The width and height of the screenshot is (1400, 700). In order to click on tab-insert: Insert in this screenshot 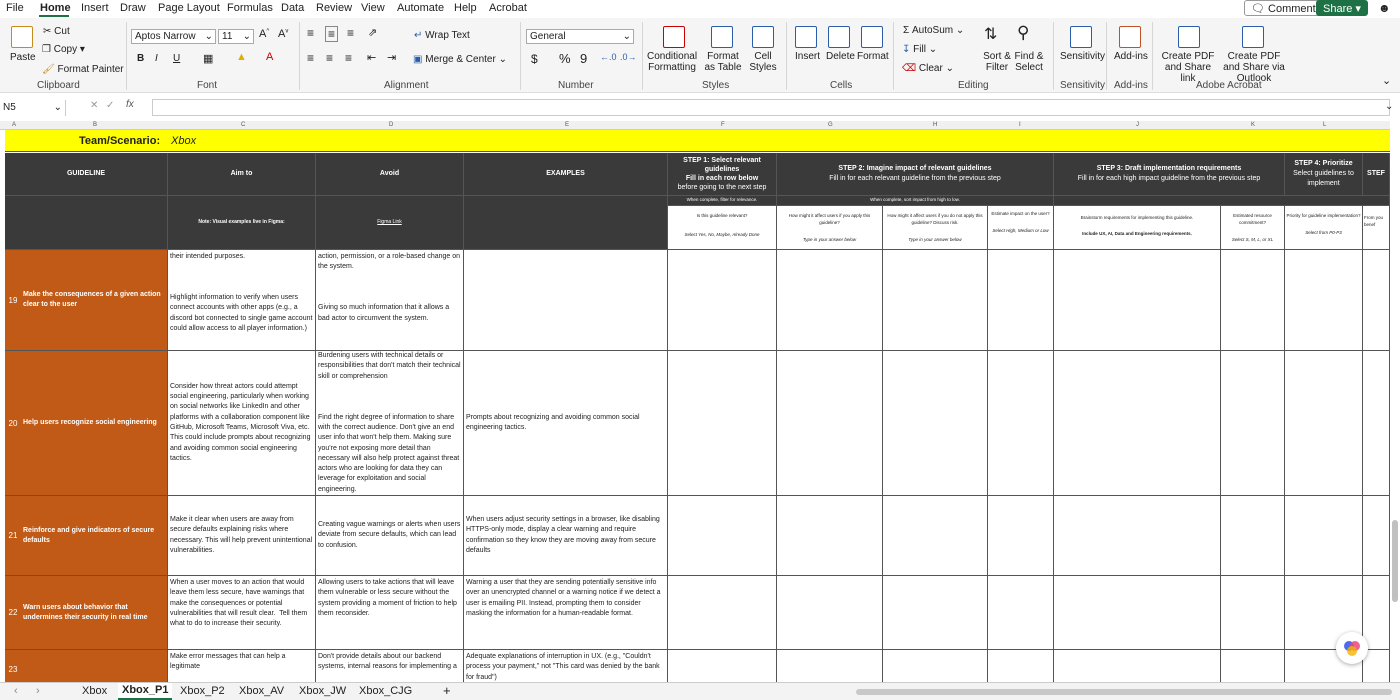, I will do `click(95, 8)`.